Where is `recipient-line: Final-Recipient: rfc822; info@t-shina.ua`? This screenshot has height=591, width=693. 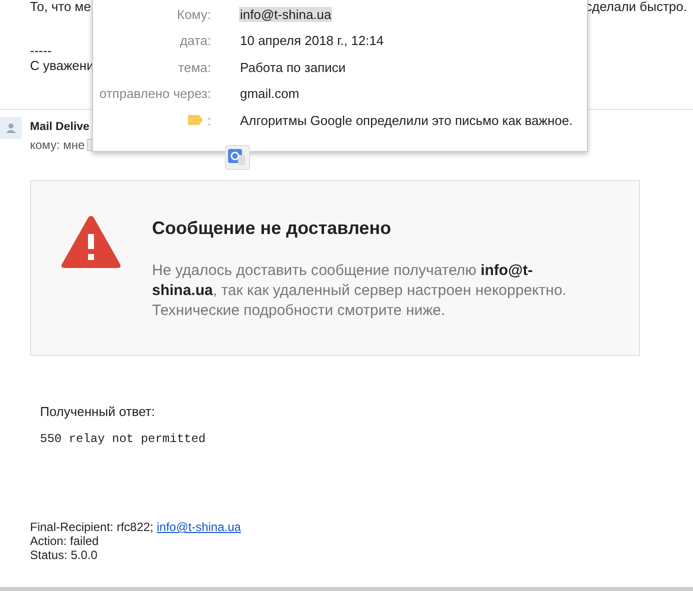 recipient-line: Final-Recipient: rfc822; info@t-shina.ua is located at coordinates (136, 527).